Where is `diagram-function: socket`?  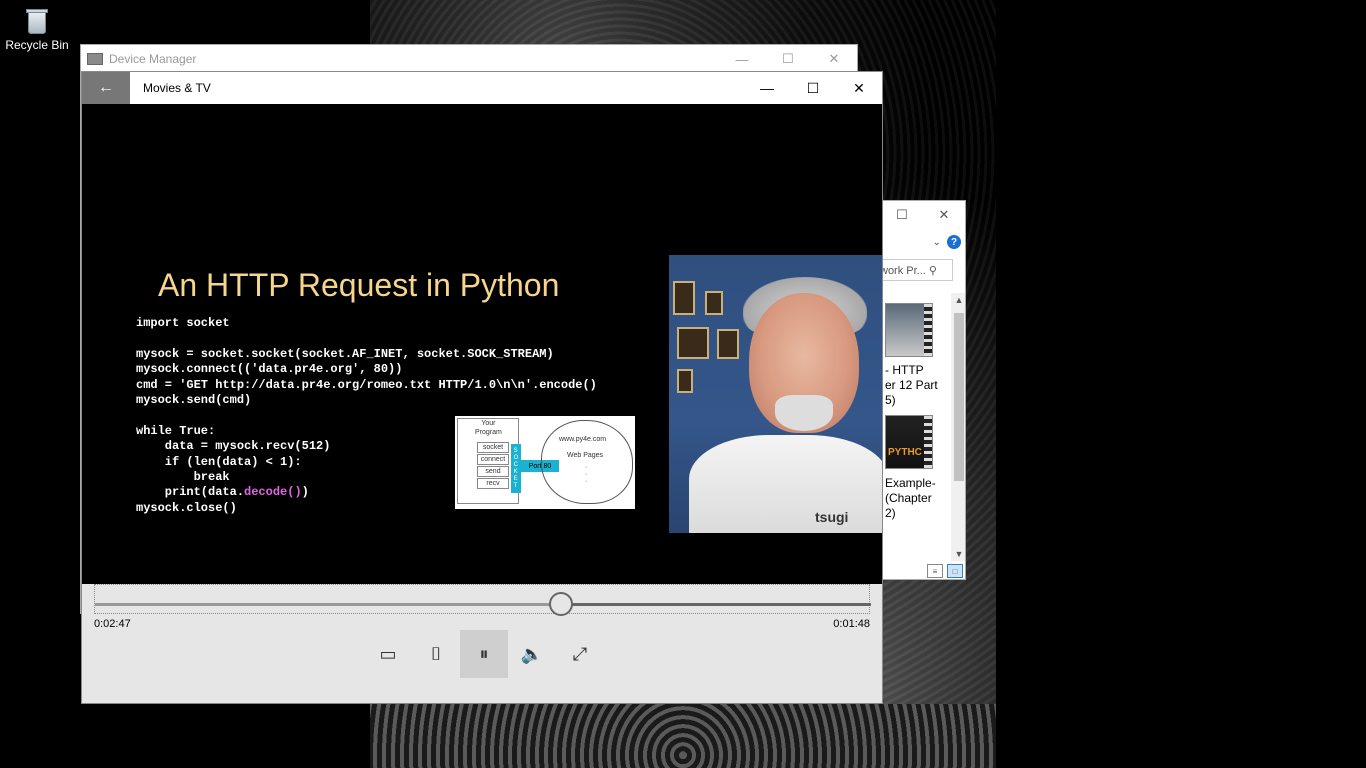 diagram-function: socket is located at coordinates (493, 447).